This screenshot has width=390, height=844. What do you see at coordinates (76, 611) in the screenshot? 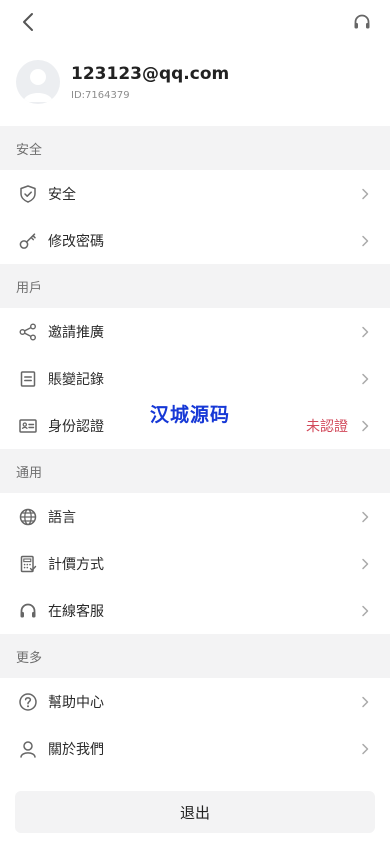
I see `menu-item-label: 在線客服` at bounding box center [76, 611].